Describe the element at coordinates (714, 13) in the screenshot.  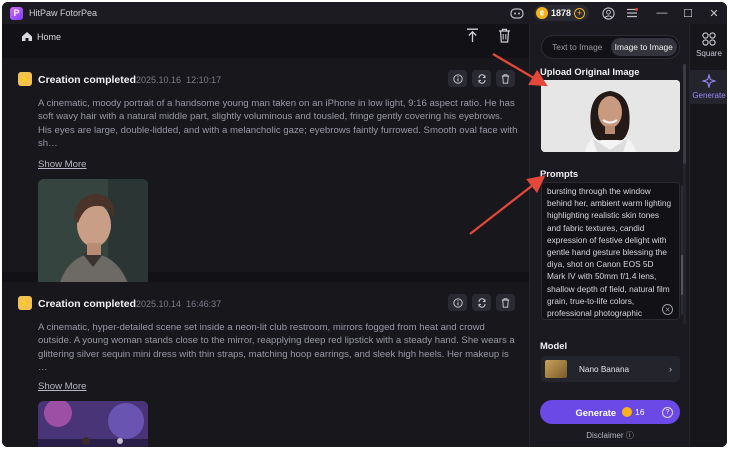
I see `close-icon: ✕` at that location.